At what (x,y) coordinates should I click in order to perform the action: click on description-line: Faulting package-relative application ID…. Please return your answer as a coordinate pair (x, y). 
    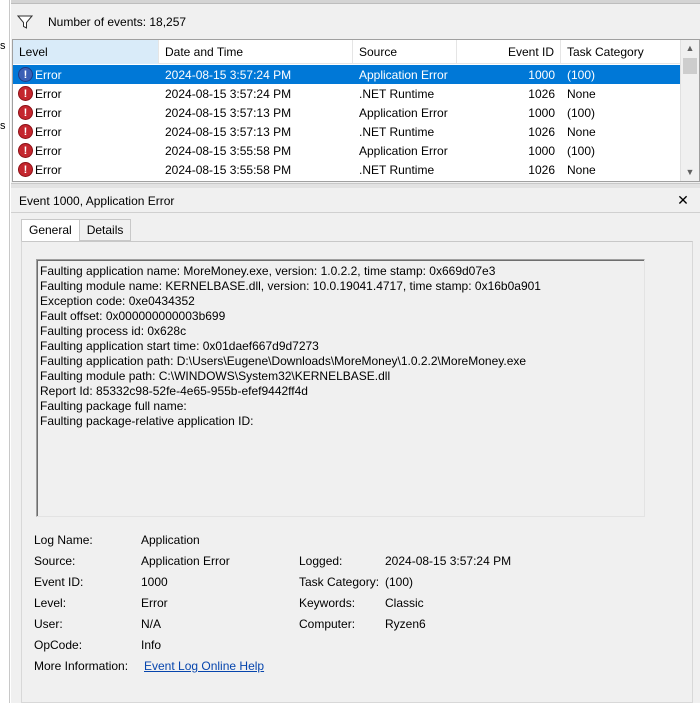
    Looking at the image, I should click on (147, 421).